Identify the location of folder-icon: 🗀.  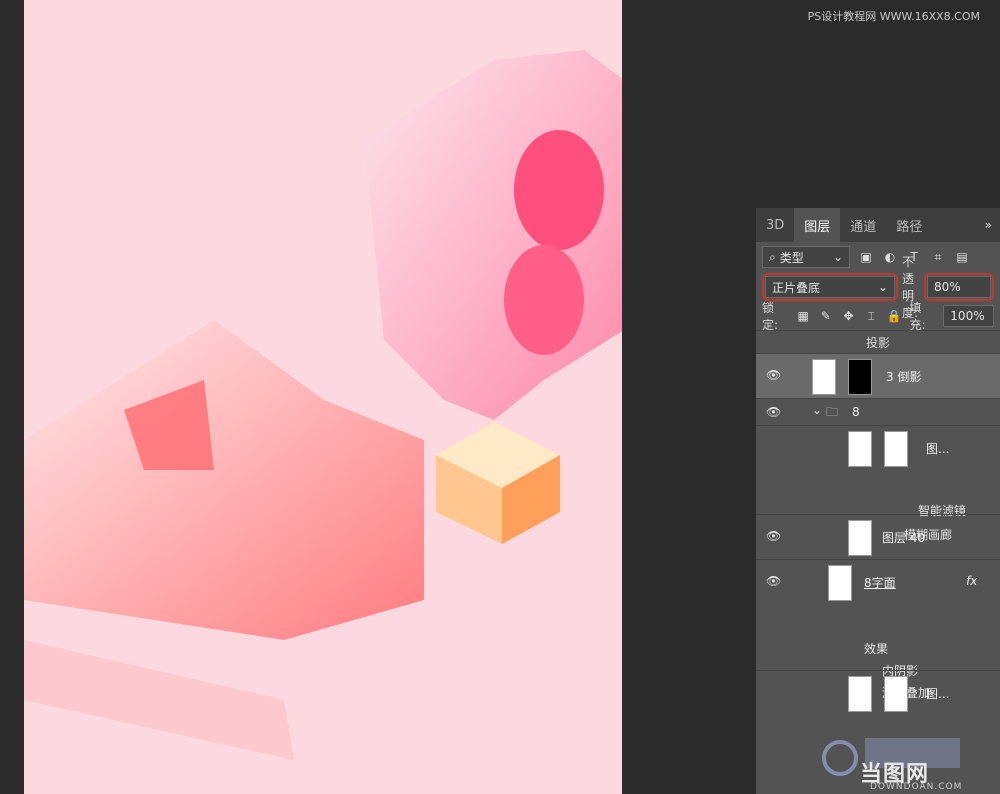
(832, 412).